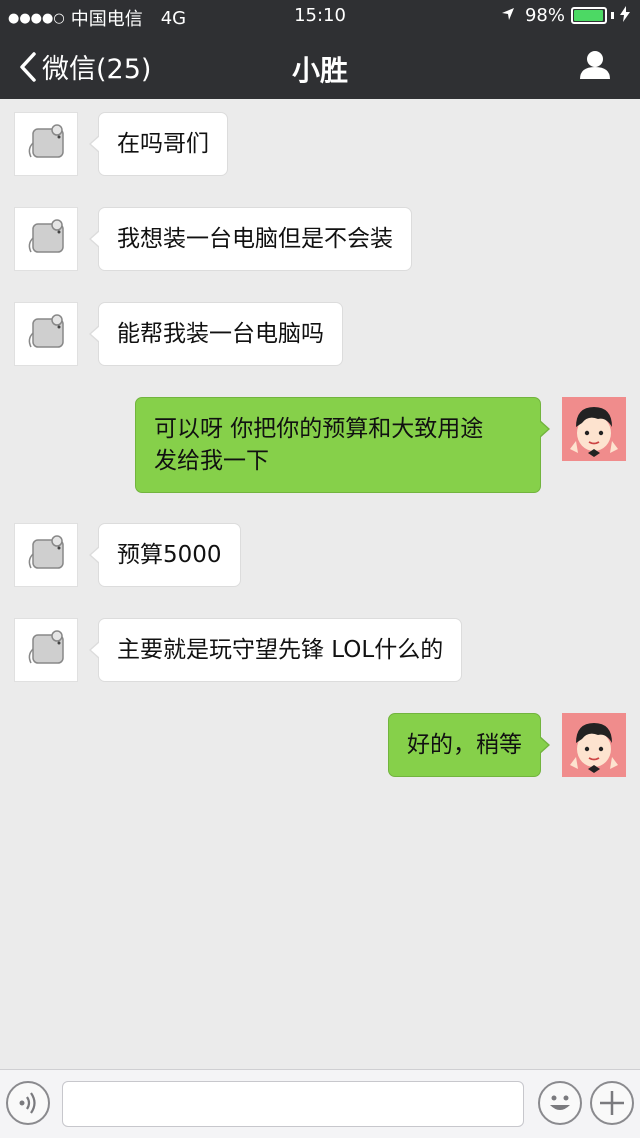 The height and width of the screenshot is (1138, 640). I want to click on top-bar: ●●●●○ 中国电信 4G 15:10 98% 微信(25) 小胜, so click(320, 49).